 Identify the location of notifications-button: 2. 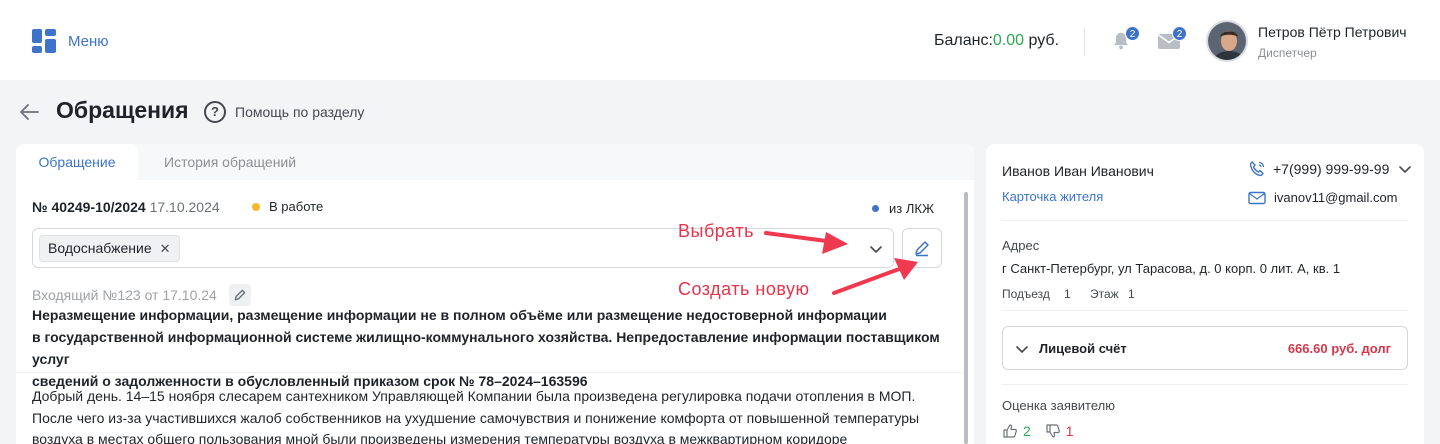
(1125, 40).